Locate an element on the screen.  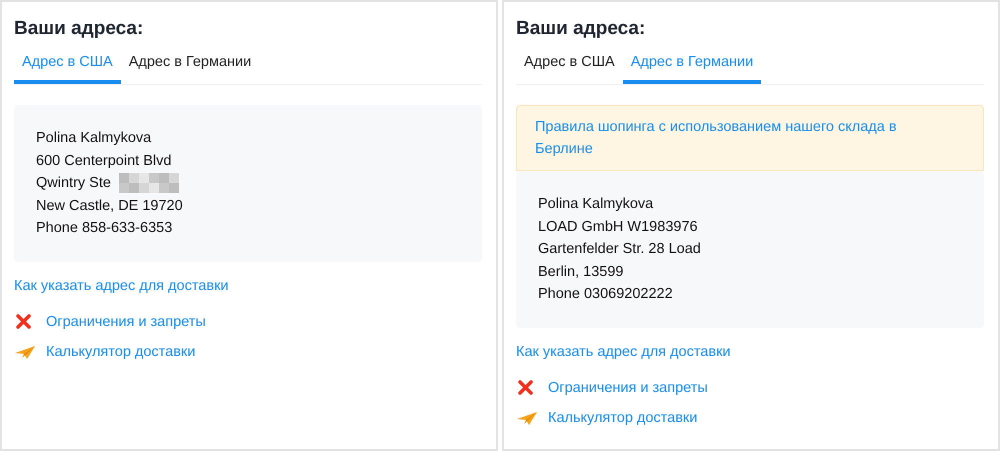
address-line: New Castle, DE 19720 is located at coordinates (109, 206).